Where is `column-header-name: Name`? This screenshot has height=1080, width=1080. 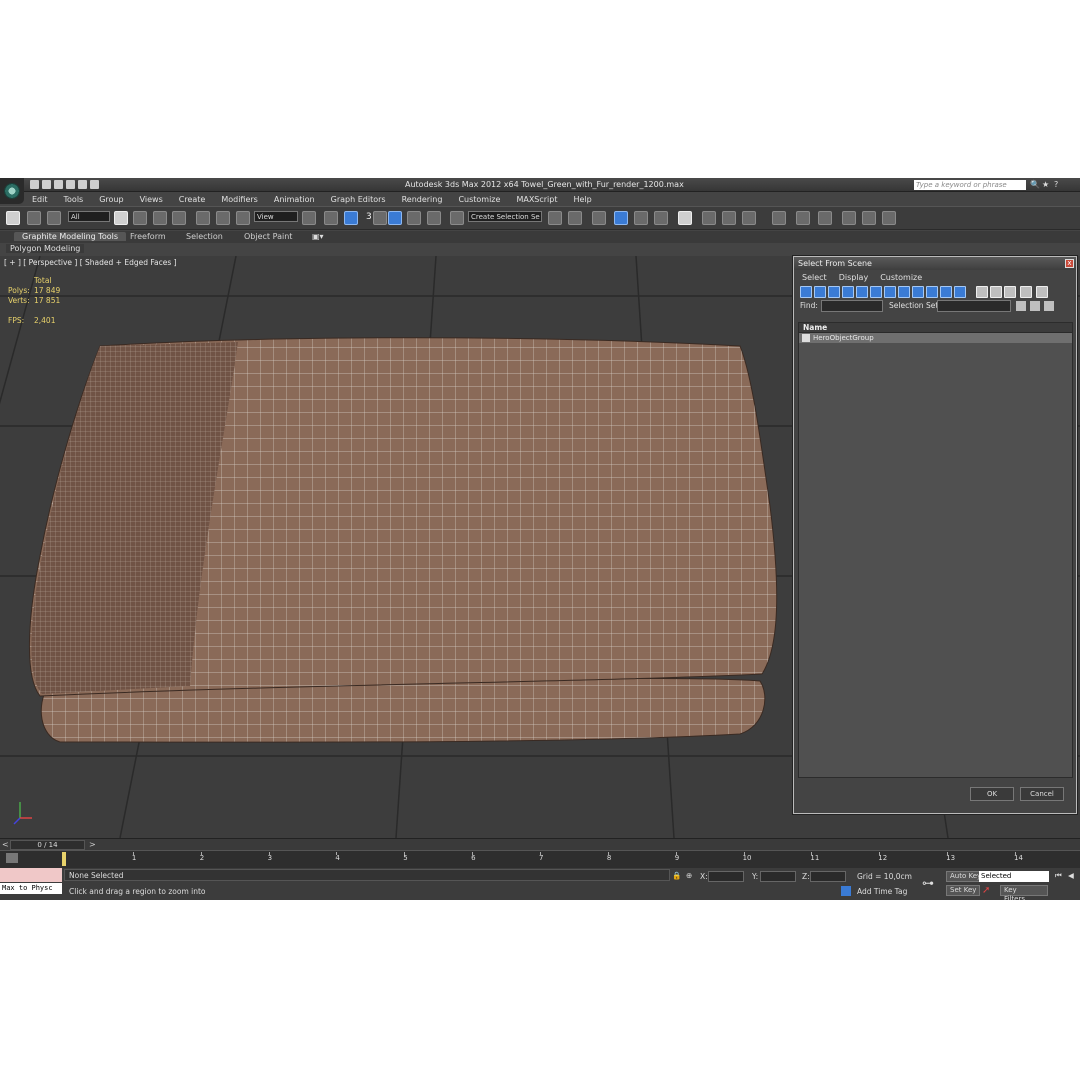 column-header-name: Name is located at coordinates (935, 328).